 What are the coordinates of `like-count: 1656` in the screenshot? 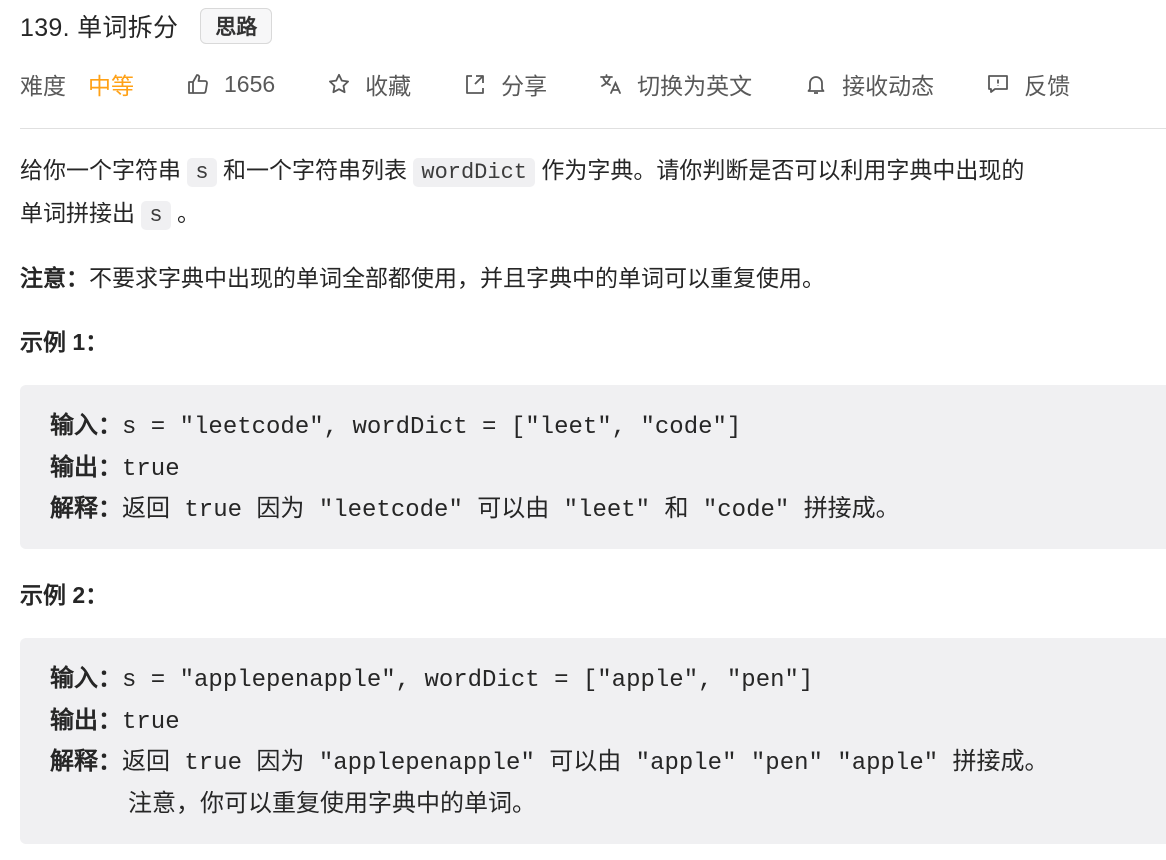 It's located at (250, 83).